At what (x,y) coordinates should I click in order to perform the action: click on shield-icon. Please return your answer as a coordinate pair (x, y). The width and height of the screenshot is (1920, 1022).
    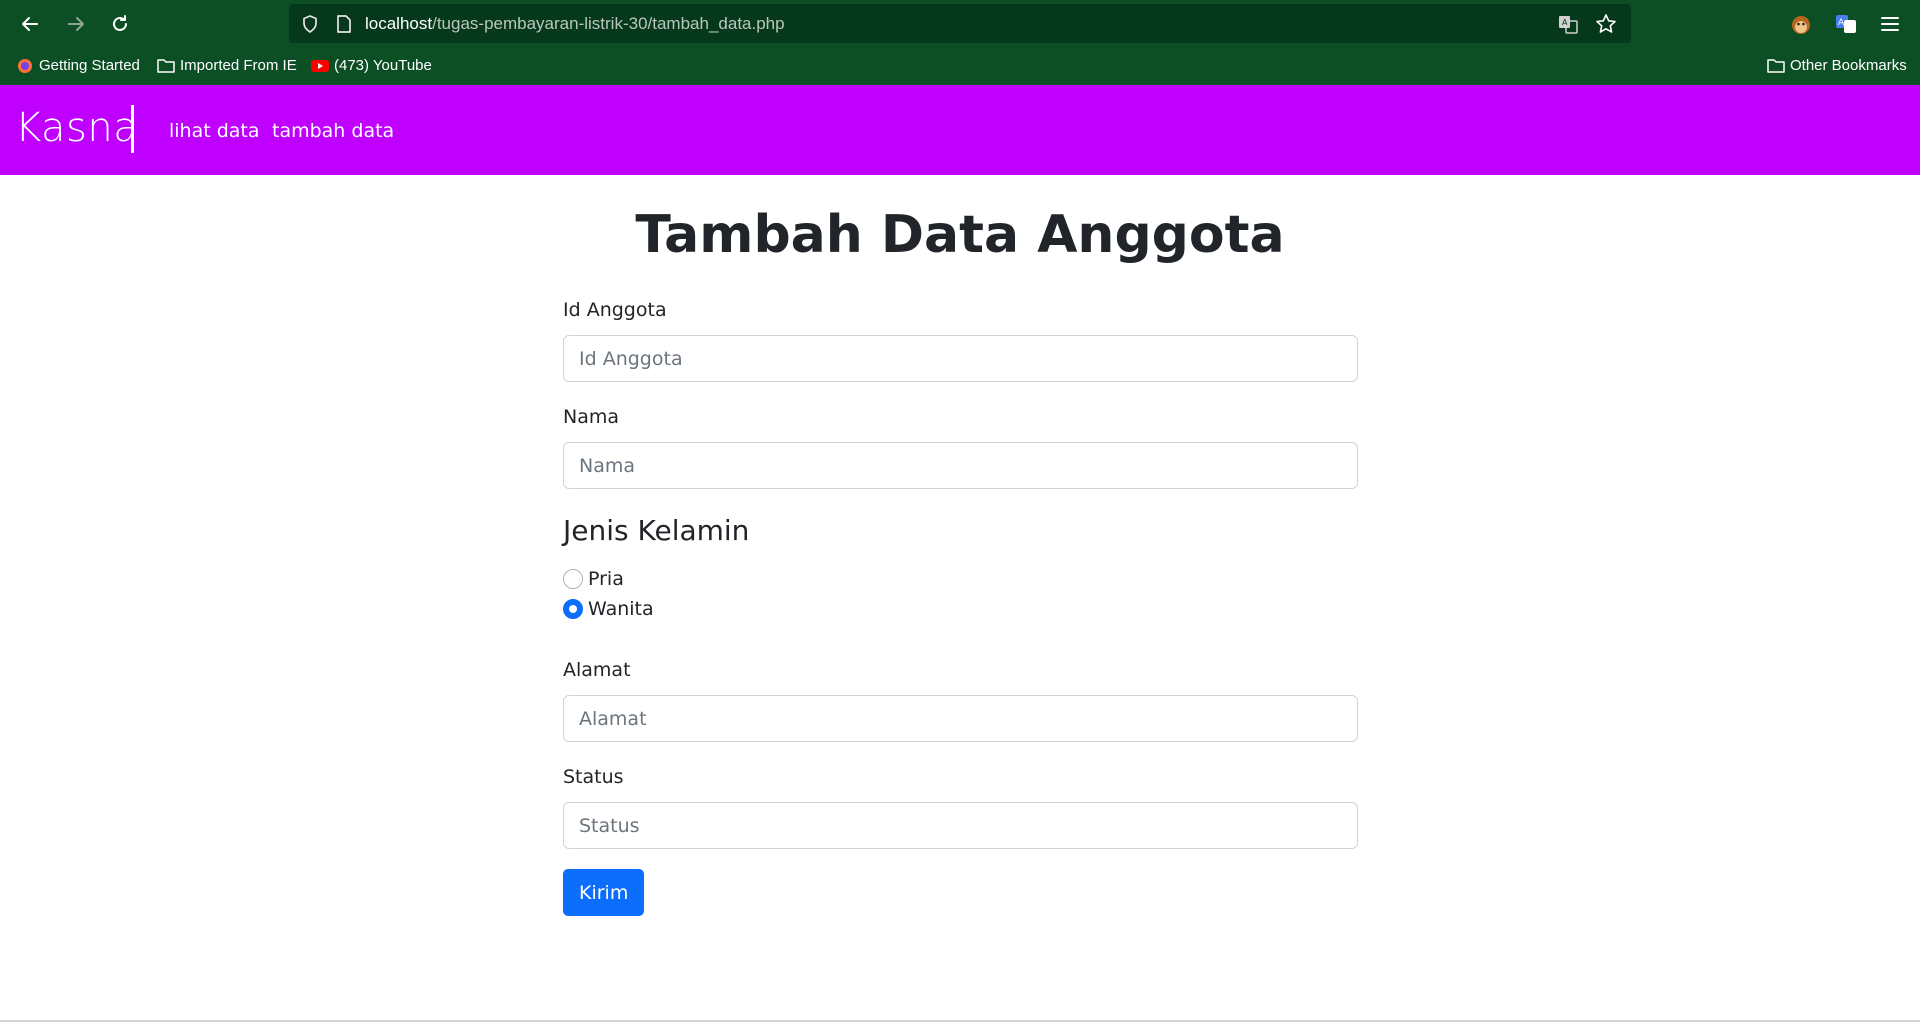
    Looking at the image, I should click on (310, 24).